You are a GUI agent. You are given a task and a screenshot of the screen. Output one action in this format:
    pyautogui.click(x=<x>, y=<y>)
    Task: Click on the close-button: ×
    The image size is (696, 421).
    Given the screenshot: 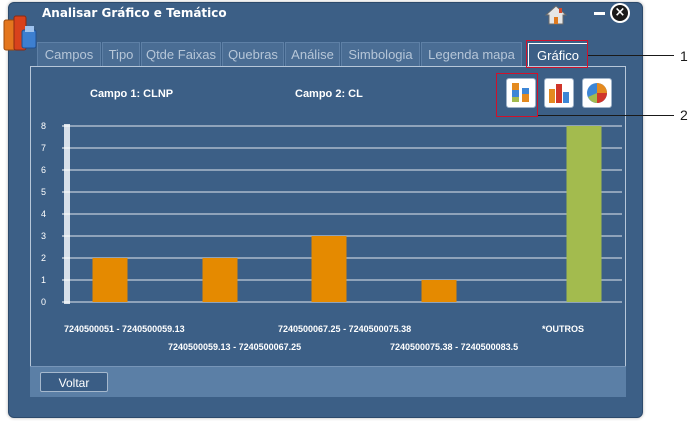 What is the action you would take?
    pyautogui.click(x=620, y=13)
    